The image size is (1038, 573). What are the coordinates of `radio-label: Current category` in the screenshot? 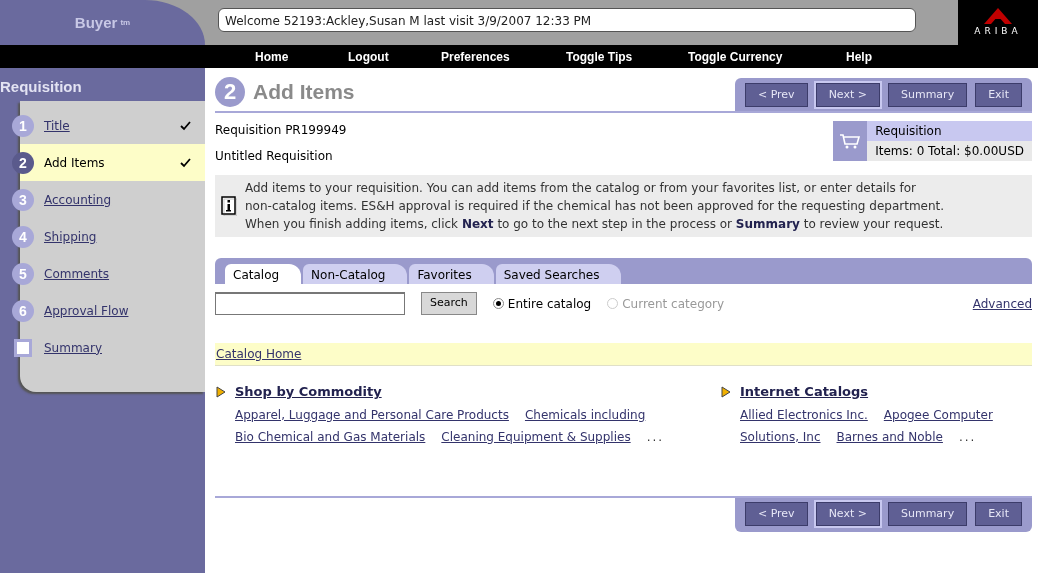 It's located at (673, 304).